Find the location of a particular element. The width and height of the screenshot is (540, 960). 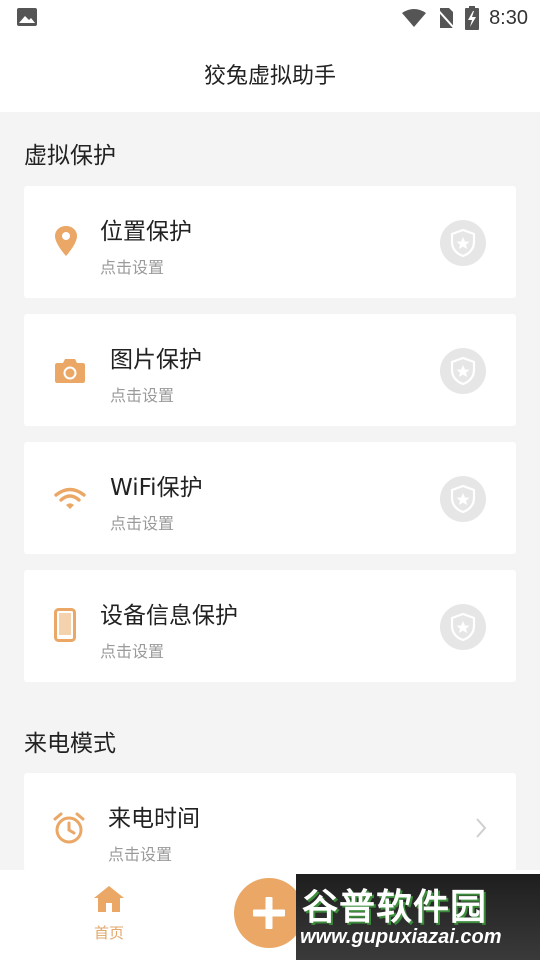

app-header: 狡兔虚拟助手 is located at coordinates (270, 74).